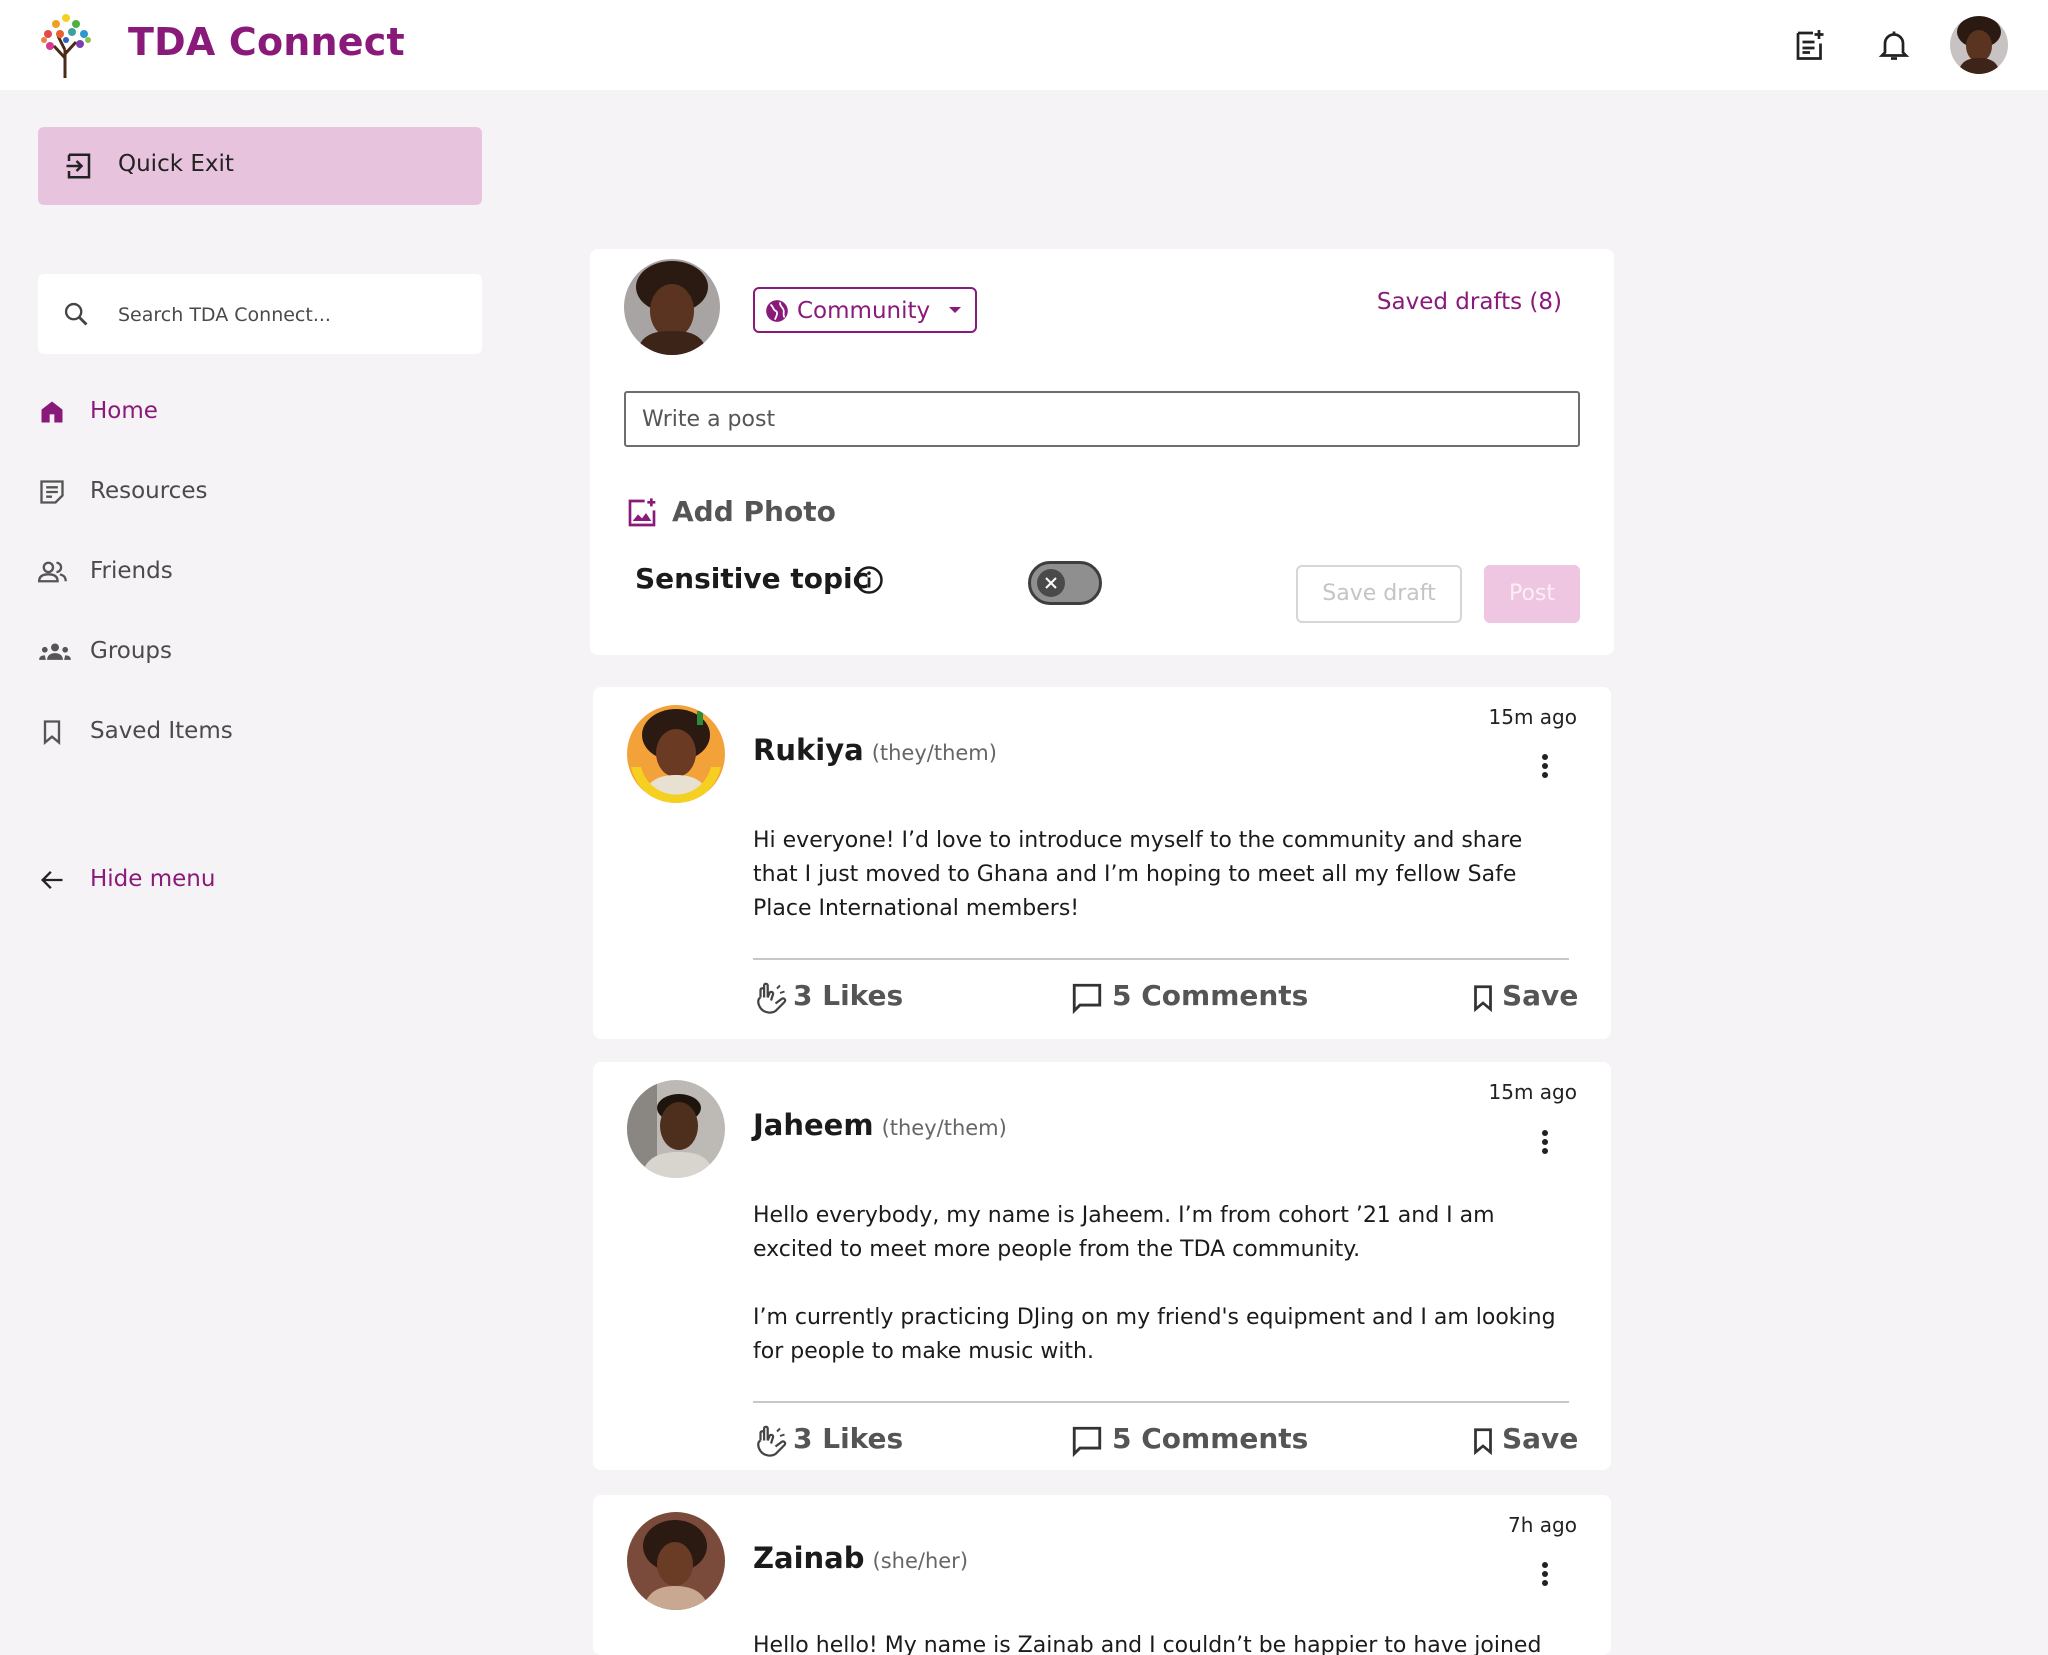 The height and width of the screenshot is (1655, 2048). Describe the element at coordinates (752, 578) in the screenshot. I see `sensitive-topic-label: Sensitive topic` at that location.